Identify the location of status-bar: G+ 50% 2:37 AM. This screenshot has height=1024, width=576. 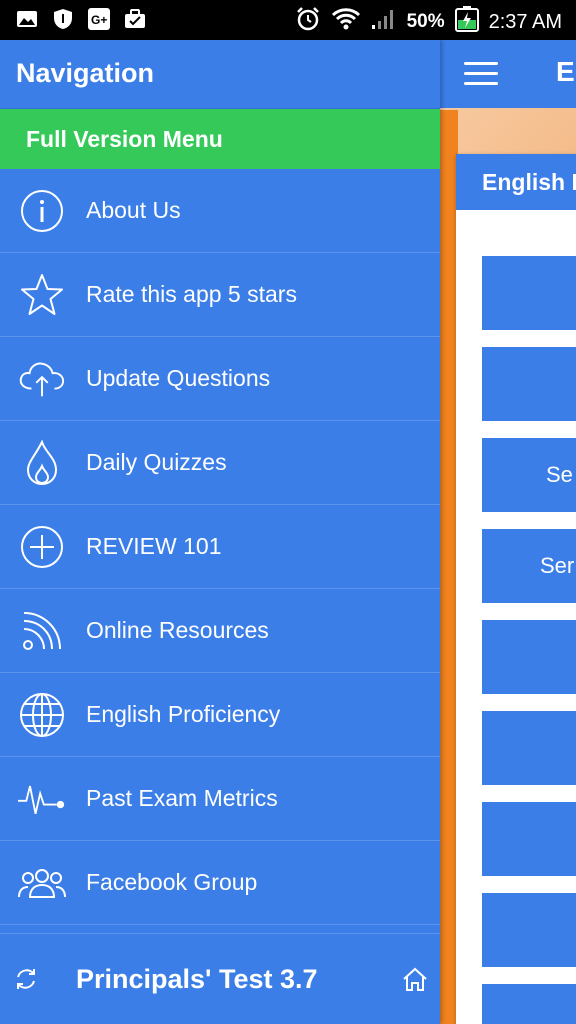
(288, 20).